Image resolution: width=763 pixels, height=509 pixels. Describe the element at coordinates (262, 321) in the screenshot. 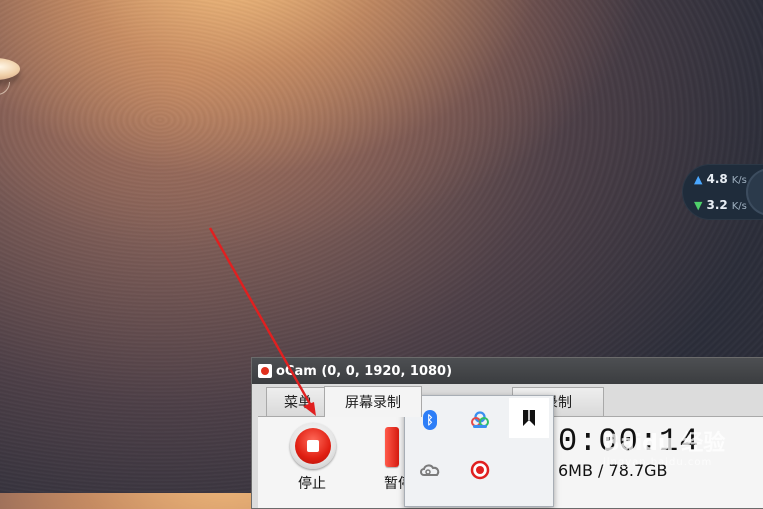

I see `annotation-arrow` at that location.